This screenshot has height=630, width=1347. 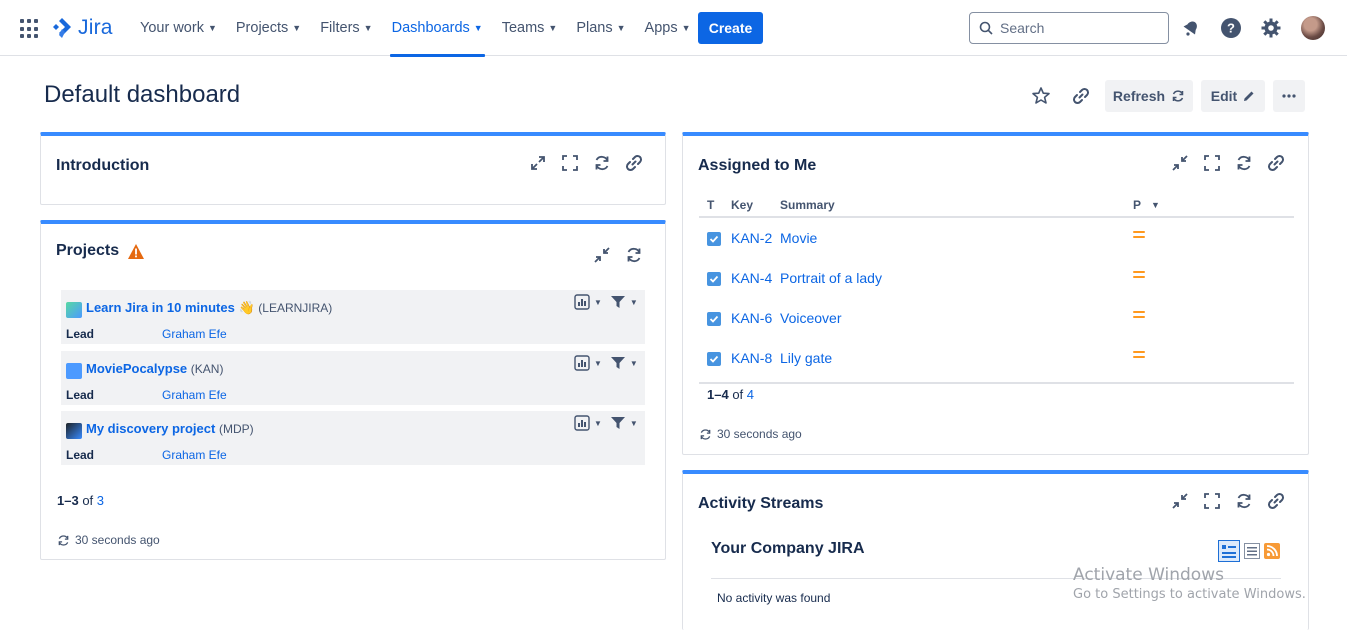 What do you see at coordinates (831, 278) in the screenshot?
I see `issue-summary-link: Portrait of a lady` at bounding box center [831, 278].